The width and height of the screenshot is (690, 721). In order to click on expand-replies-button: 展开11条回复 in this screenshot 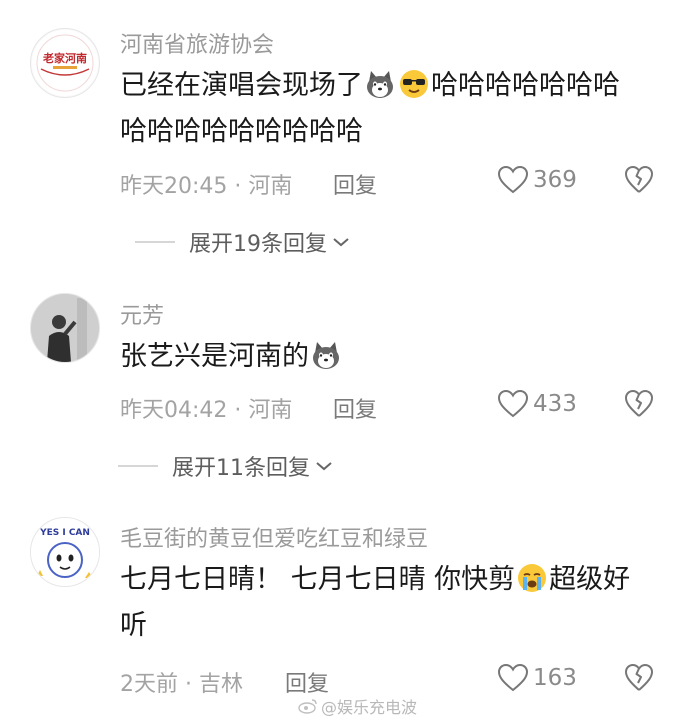, I will do `click(225, 466)`.